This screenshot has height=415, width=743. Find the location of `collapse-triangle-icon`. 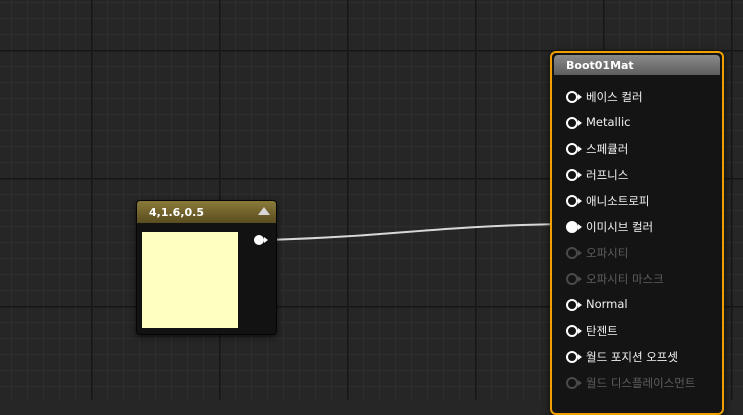

collapse-triangle-icon is located at coordinates (264, 211).